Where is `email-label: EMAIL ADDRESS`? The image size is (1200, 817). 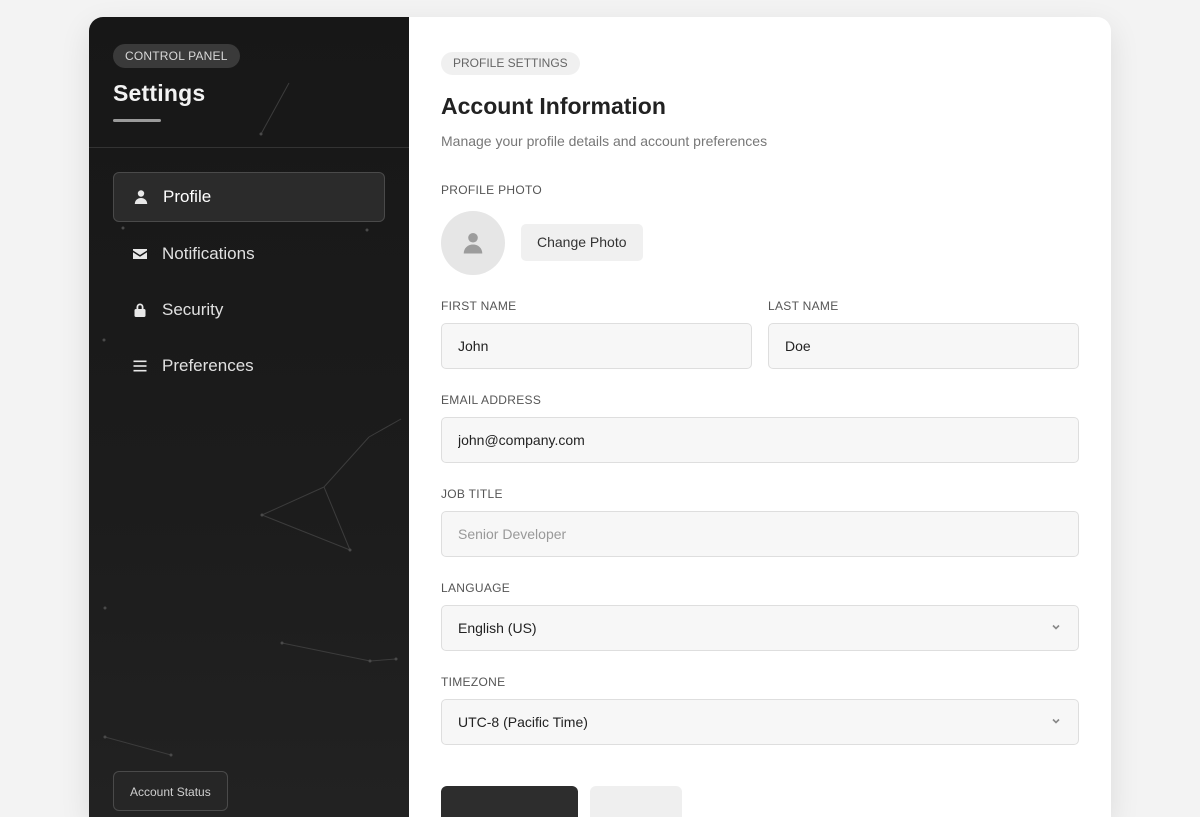
email-label: EMAIL ADDRESS is located at coordinates (491, 400).